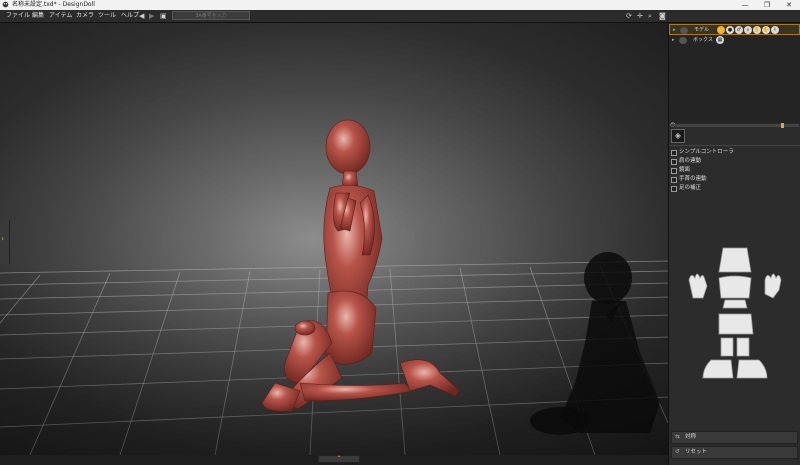 This screenshot has width=800, height=465. What do you see at coordinates (38, 16) in the screenshot?
I see `menu-edit: 編集` at bounding box center [38, 16].